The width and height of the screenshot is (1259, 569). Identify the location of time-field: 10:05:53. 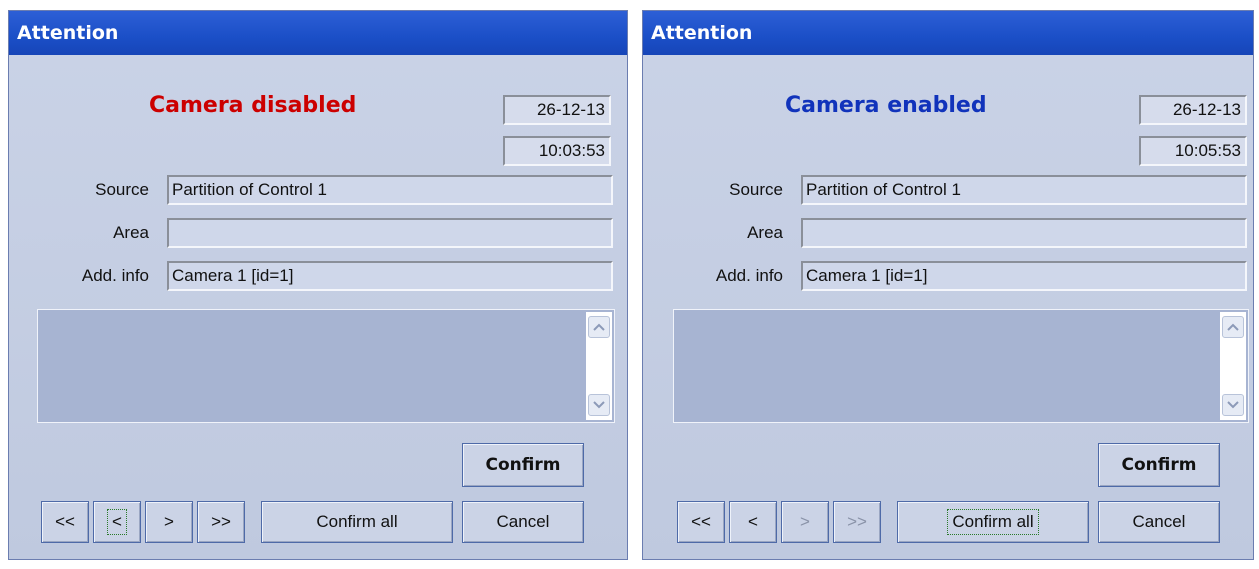
(1193, 151).